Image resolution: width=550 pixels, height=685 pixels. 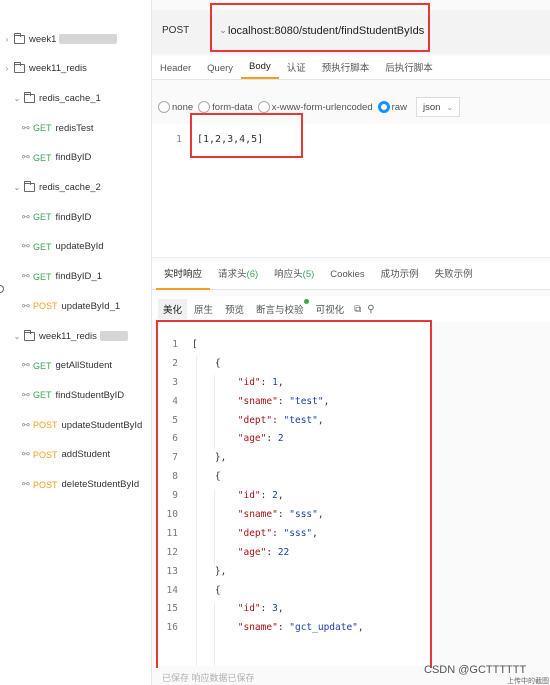 I want to click on sidebar-request-item: ⚯ POST deleteStudentById, so click(x=80, y=485).